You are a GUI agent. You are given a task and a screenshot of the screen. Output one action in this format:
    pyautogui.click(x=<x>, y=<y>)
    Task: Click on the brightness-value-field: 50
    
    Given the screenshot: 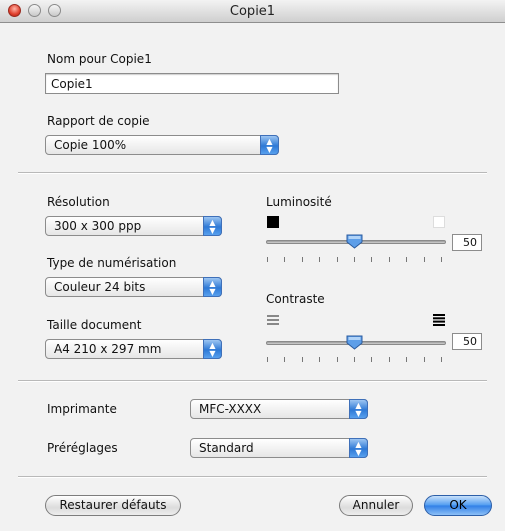 What is the action you would take?
    pyautogui.click(x=467, y=242)
    